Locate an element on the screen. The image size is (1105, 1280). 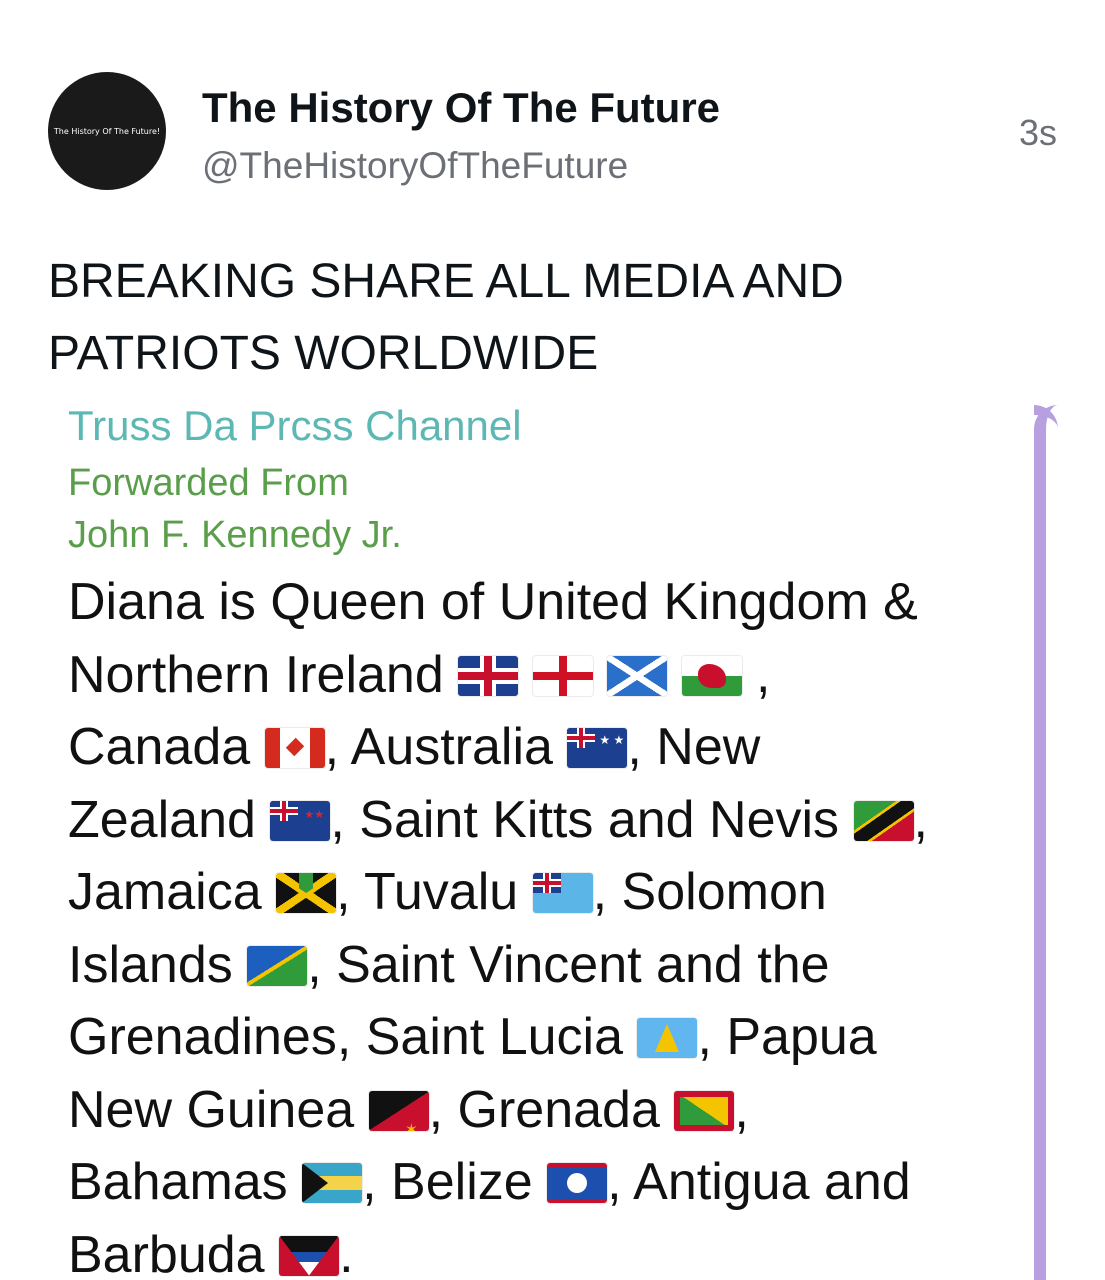
message-line: Diana is Queen of United Kingdom & is located at coordinates (548, 602).